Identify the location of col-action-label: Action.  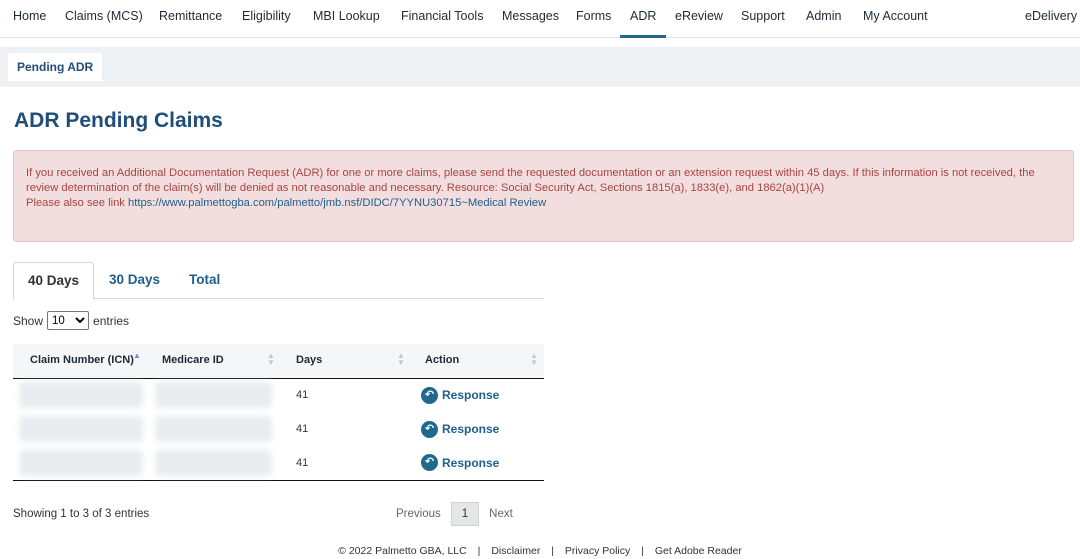
(442, 360).